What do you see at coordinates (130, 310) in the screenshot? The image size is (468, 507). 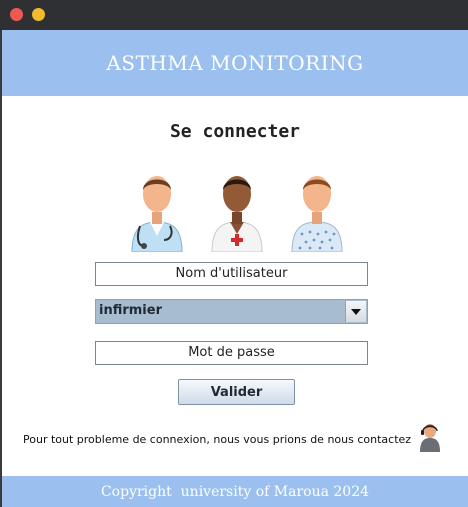 I see `role-select-value: infirmier` at bounding box center [130, 310].